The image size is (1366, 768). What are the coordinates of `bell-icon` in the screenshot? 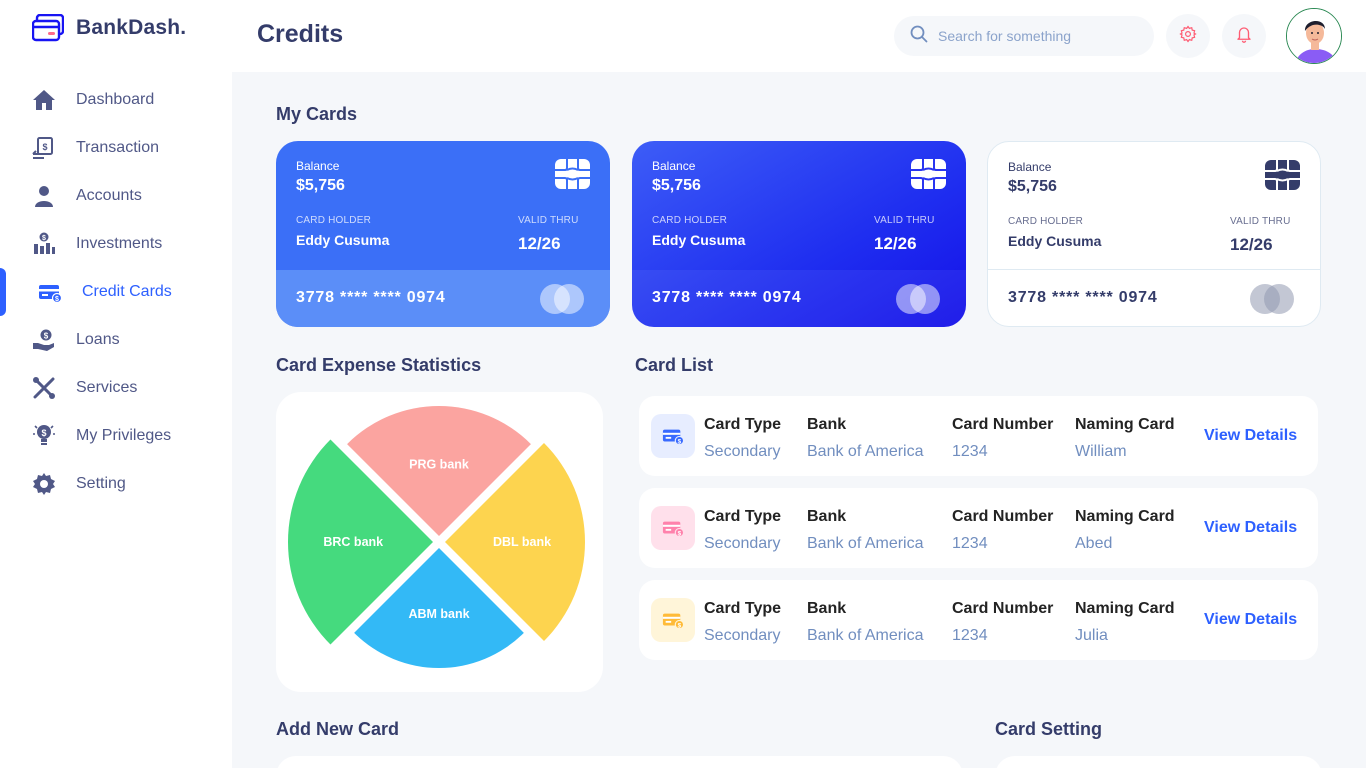 It's located at (1244, 36).